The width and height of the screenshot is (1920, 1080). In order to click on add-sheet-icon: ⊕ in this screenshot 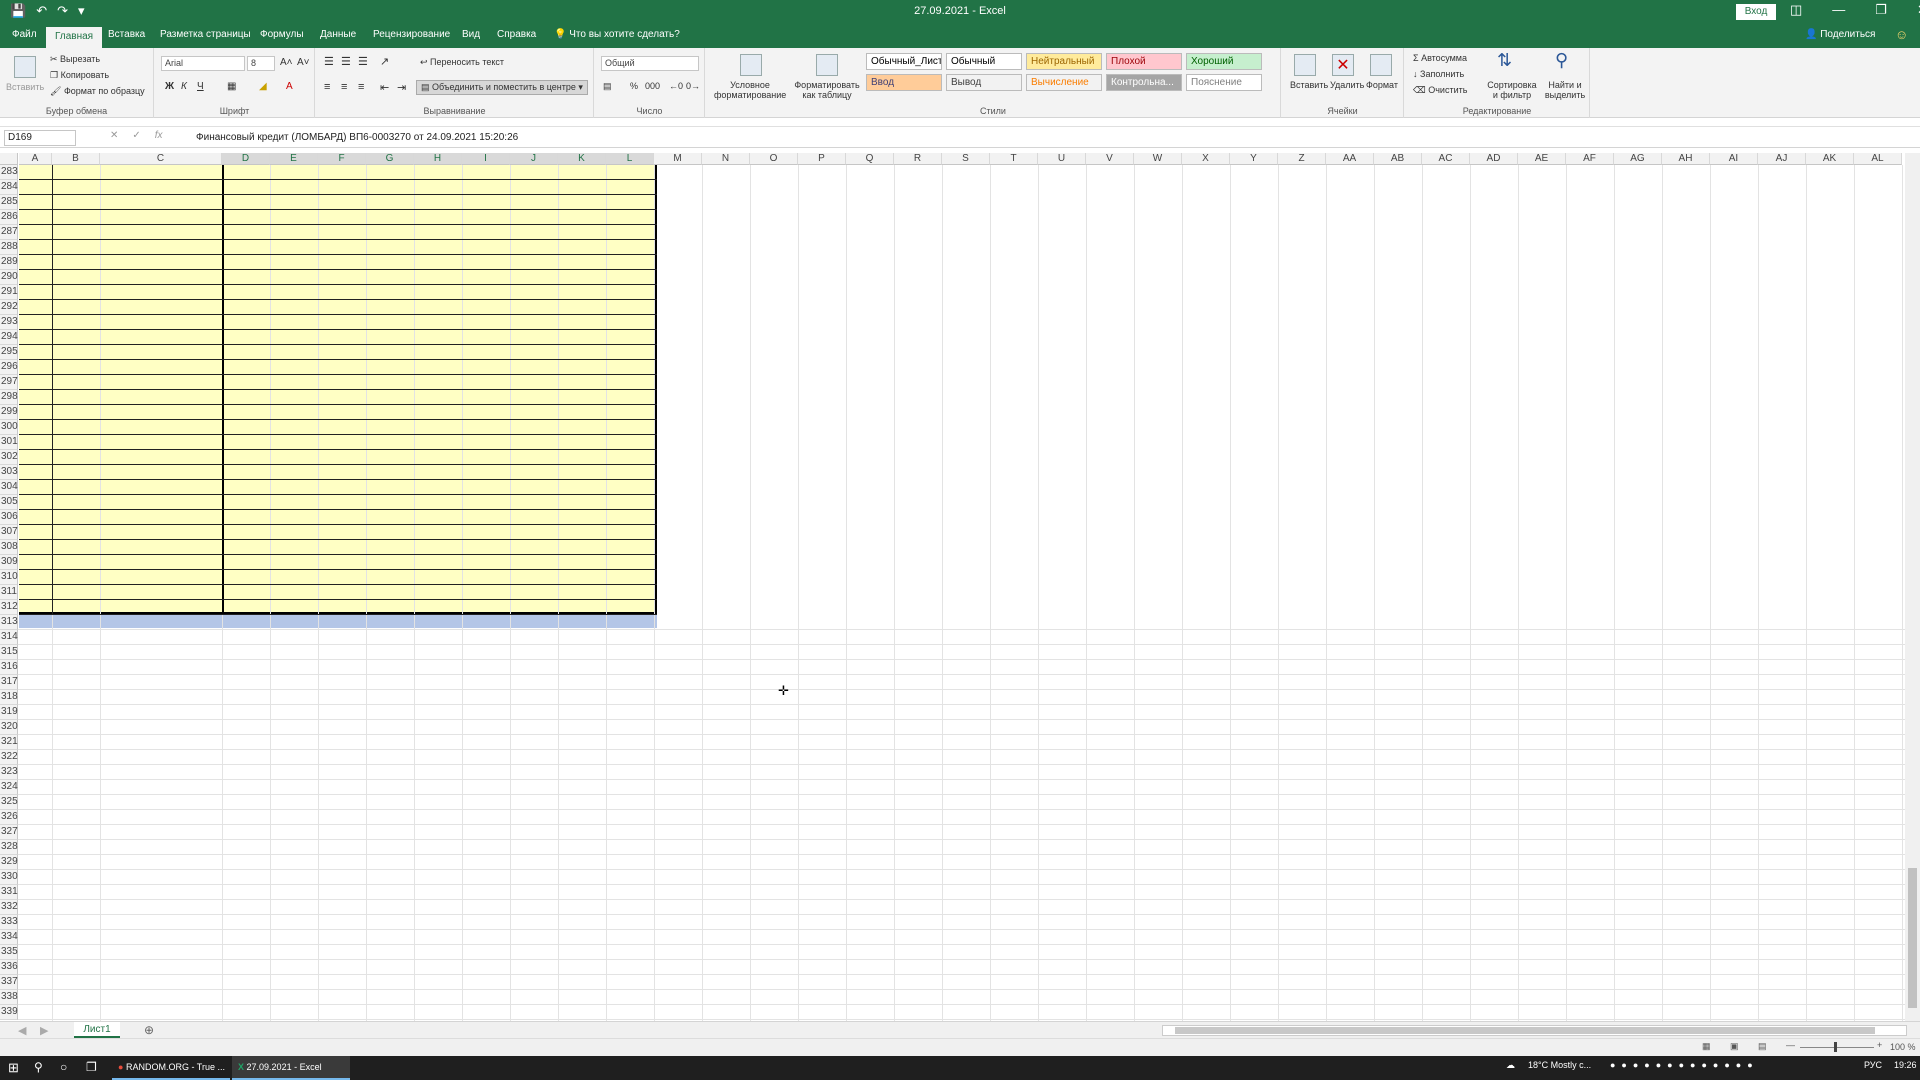, I will do `click(149, 1030)`.